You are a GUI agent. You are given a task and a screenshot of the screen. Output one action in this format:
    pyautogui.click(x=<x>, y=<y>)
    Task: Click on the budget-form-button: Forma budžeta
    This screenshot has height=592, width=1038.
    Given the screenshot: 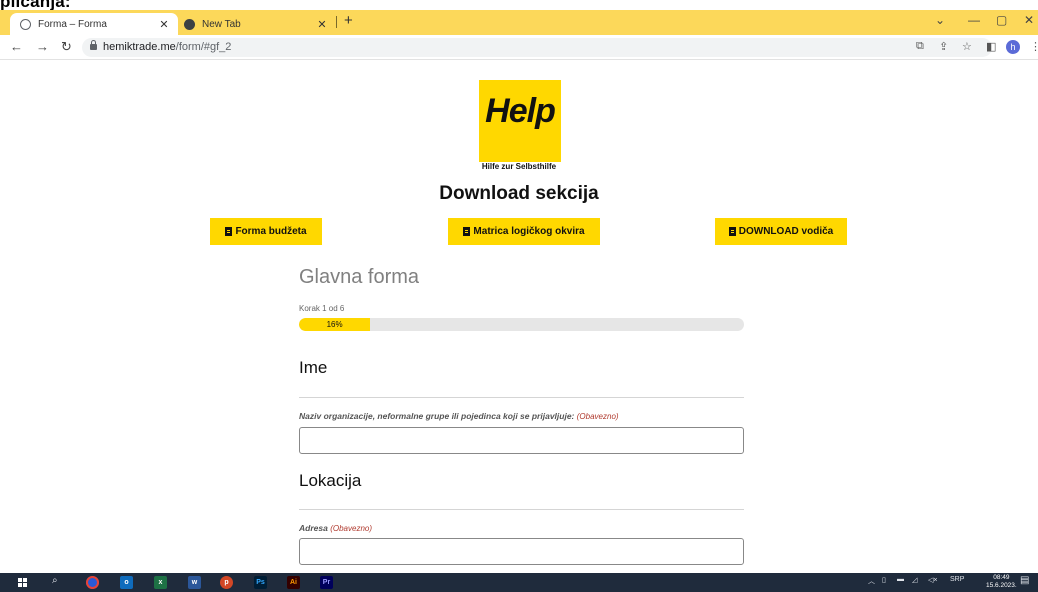 What is the action you would take?
    pyautogui.click(x=266, y=231)
    